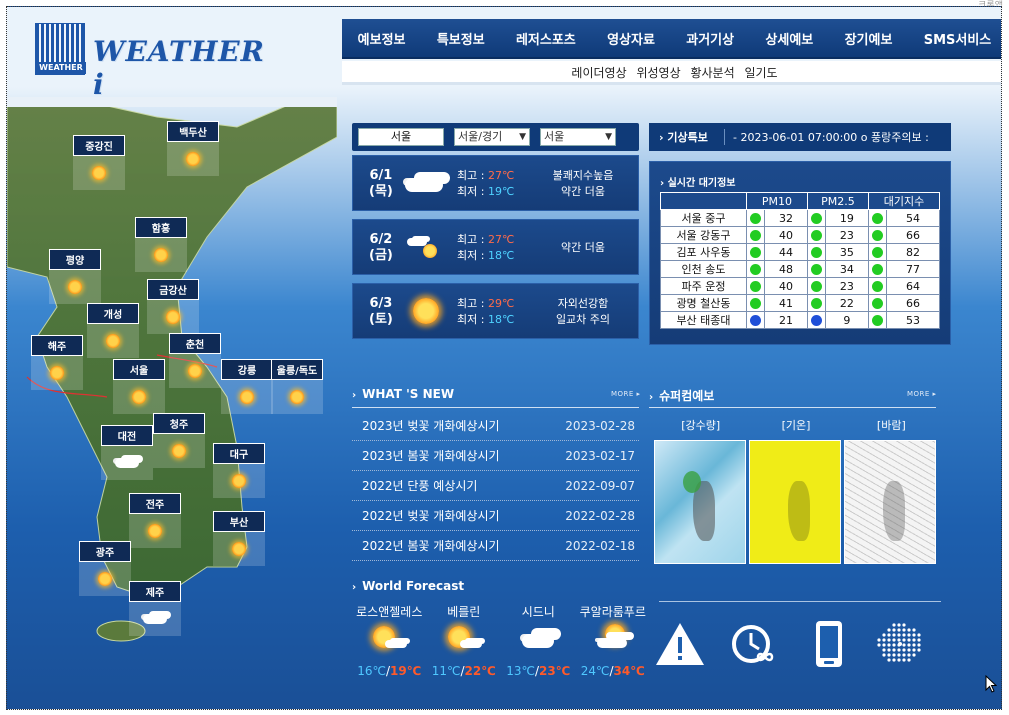  Describe the element at coordinates (239, 538) in the screenshot. I see `region-busan: 부산` at that location.